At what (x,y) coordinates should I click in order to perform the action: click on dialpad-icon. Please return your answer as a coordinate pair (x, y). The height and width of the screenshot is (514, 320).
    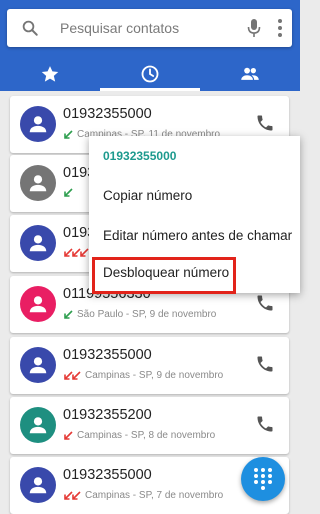
    Looking at the image, I should click on (263, 479).